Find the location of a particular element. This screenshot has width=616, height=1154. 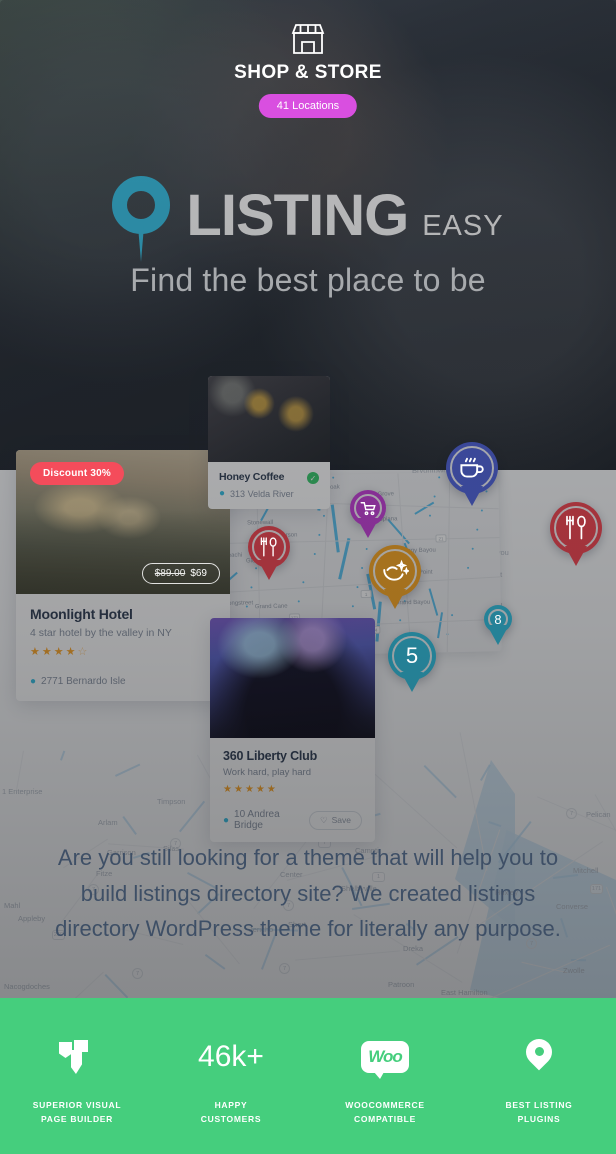

storefront-icon is located at coordinates (308, 41).